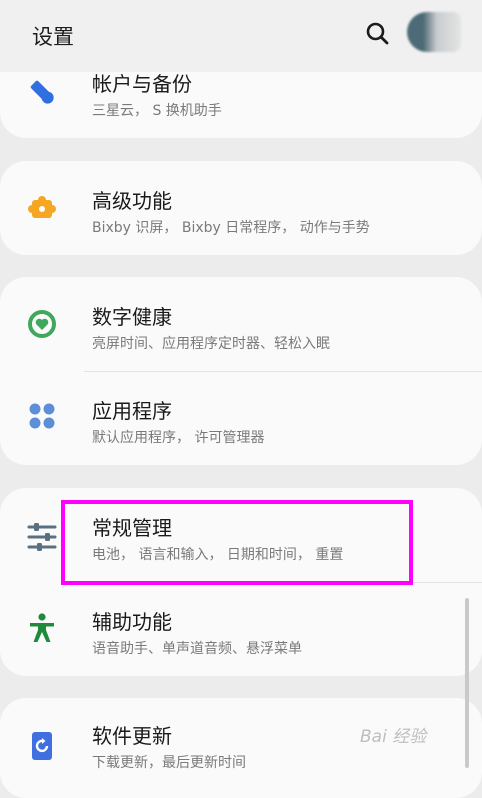 Image resolution: width=482 pixels, height=798 pixels. Describe the element at coordinates (467, 683) in the screenshot. I see `scrollbar` at that location.